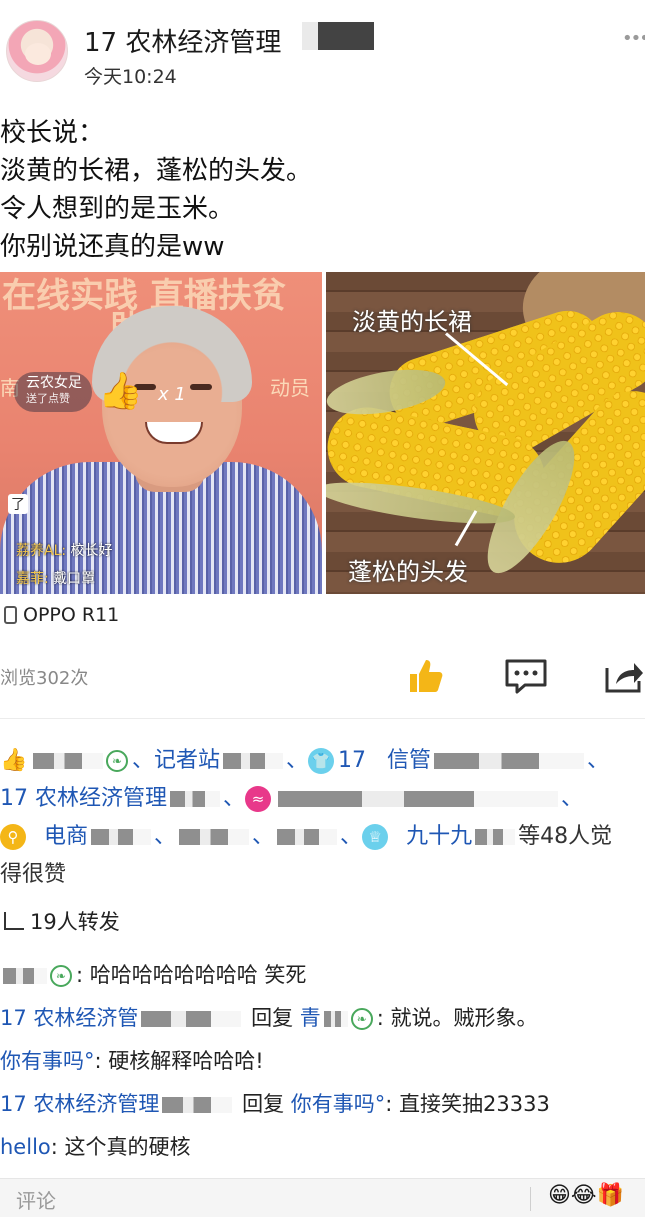 Image resolution: width=645 pixels, height=1217 pixels. I want to click on comment-item: 17 农林经济管 回复 青 ❧: 就说。贼形象。, so click(322, 1018).